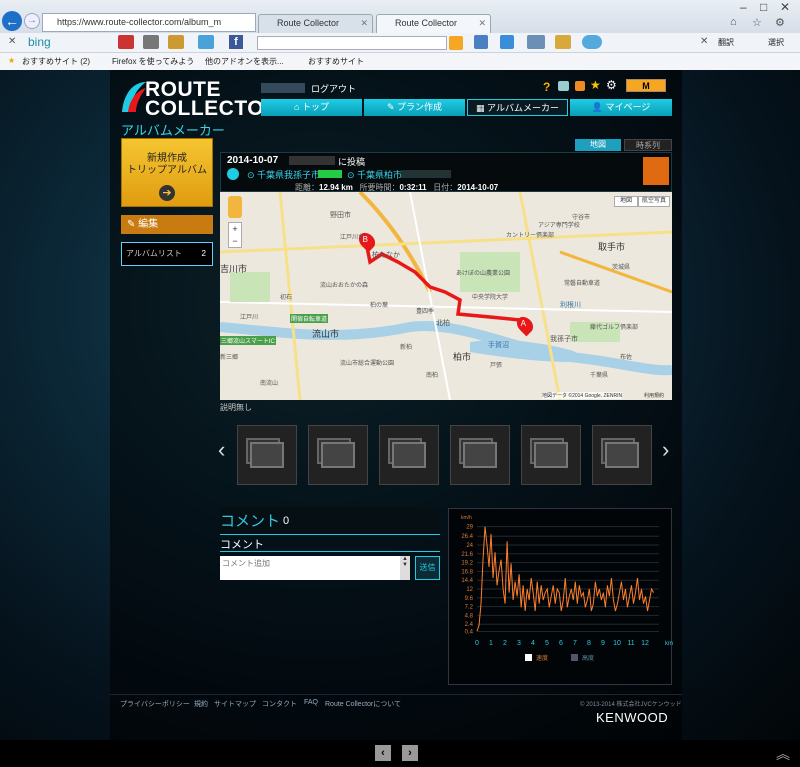  I want to click on help-icon: ?, so click(546, 87).